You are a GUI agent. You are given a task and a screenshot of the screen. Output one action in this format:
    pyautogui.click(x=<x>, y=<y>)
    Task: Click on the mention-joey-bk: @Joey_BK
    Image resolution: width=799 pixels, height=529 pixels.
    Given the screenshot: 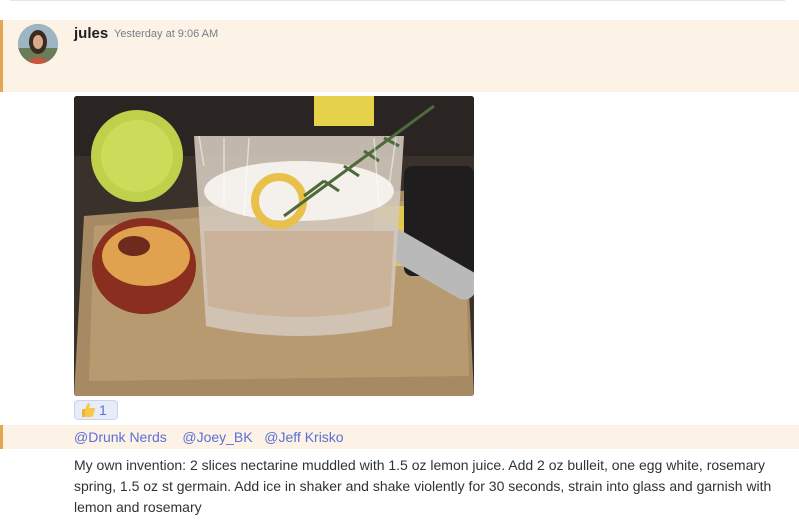 What is the action you would take?
    pyautogui.click(x=217, y=437)
    